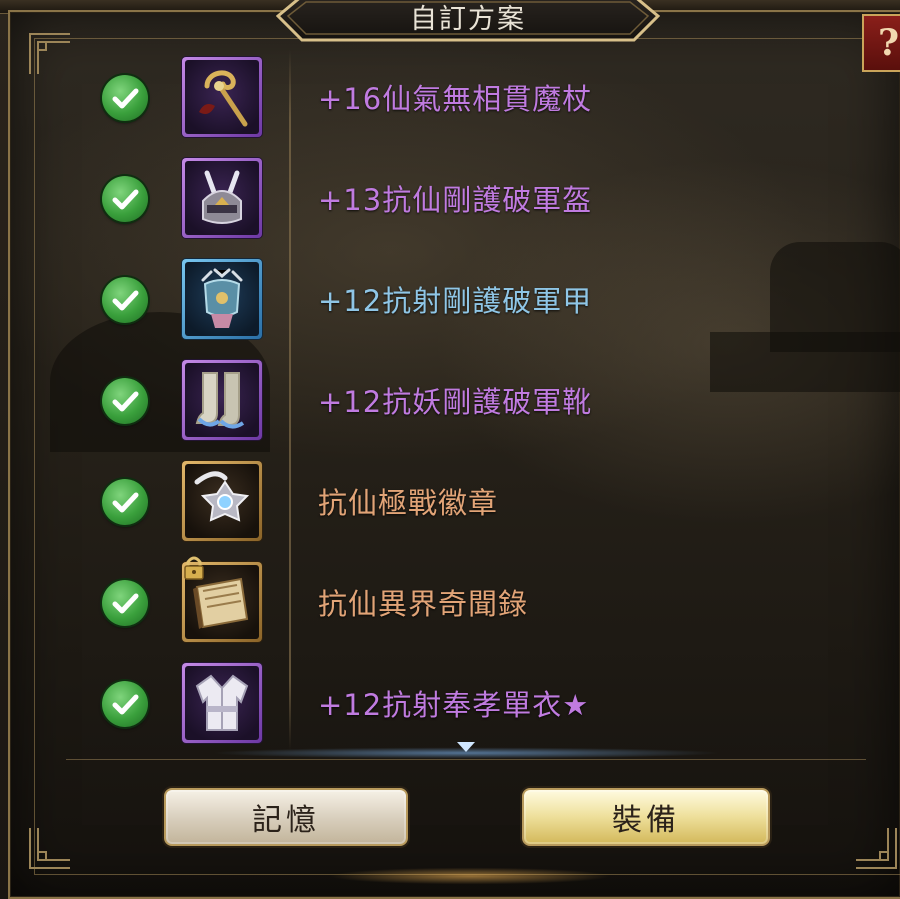  I want to click on equipment-row: +16仙氣無相貫魔杖, so click(450, 99).